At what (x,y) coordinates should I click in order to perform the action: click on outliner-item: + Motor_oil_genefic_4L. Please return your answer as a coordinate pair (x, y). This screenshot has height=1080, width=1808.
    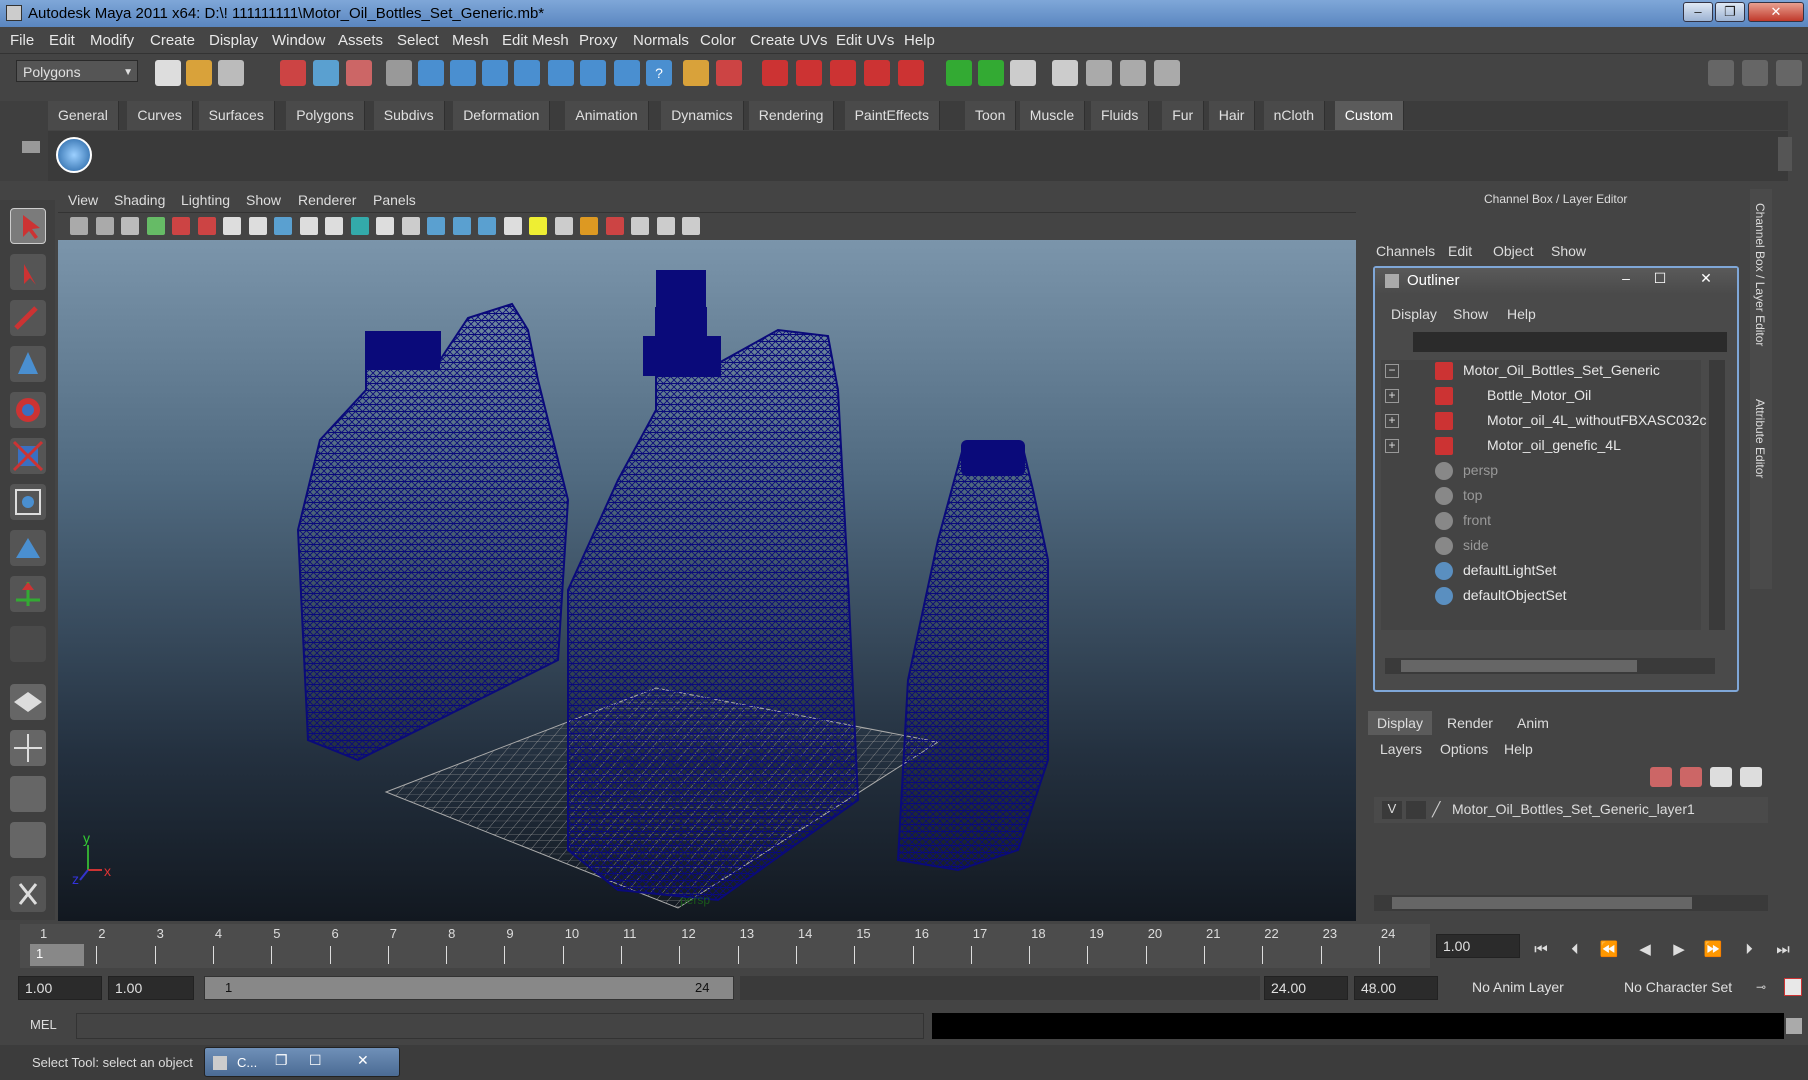
    Looking at the image, I should click on (1546, 446).